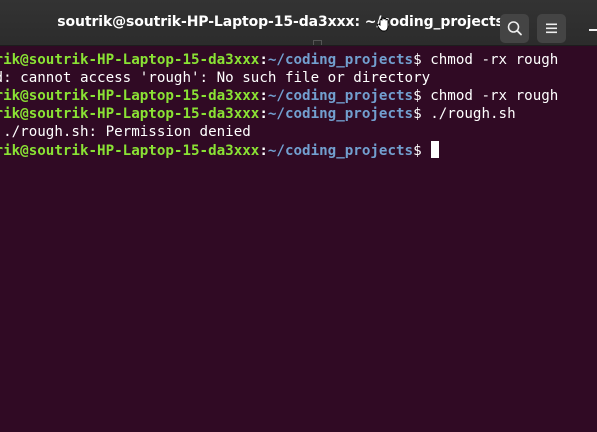 Image resolution: width=597 pixels, height=432 pixels. I want to click on tab-indicator, so click(317, 42).